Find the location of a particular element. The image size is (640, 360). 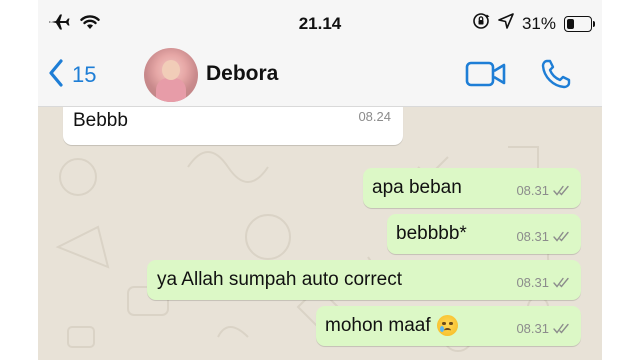

message-time: 08.24 is located at coordinates (374, 116).